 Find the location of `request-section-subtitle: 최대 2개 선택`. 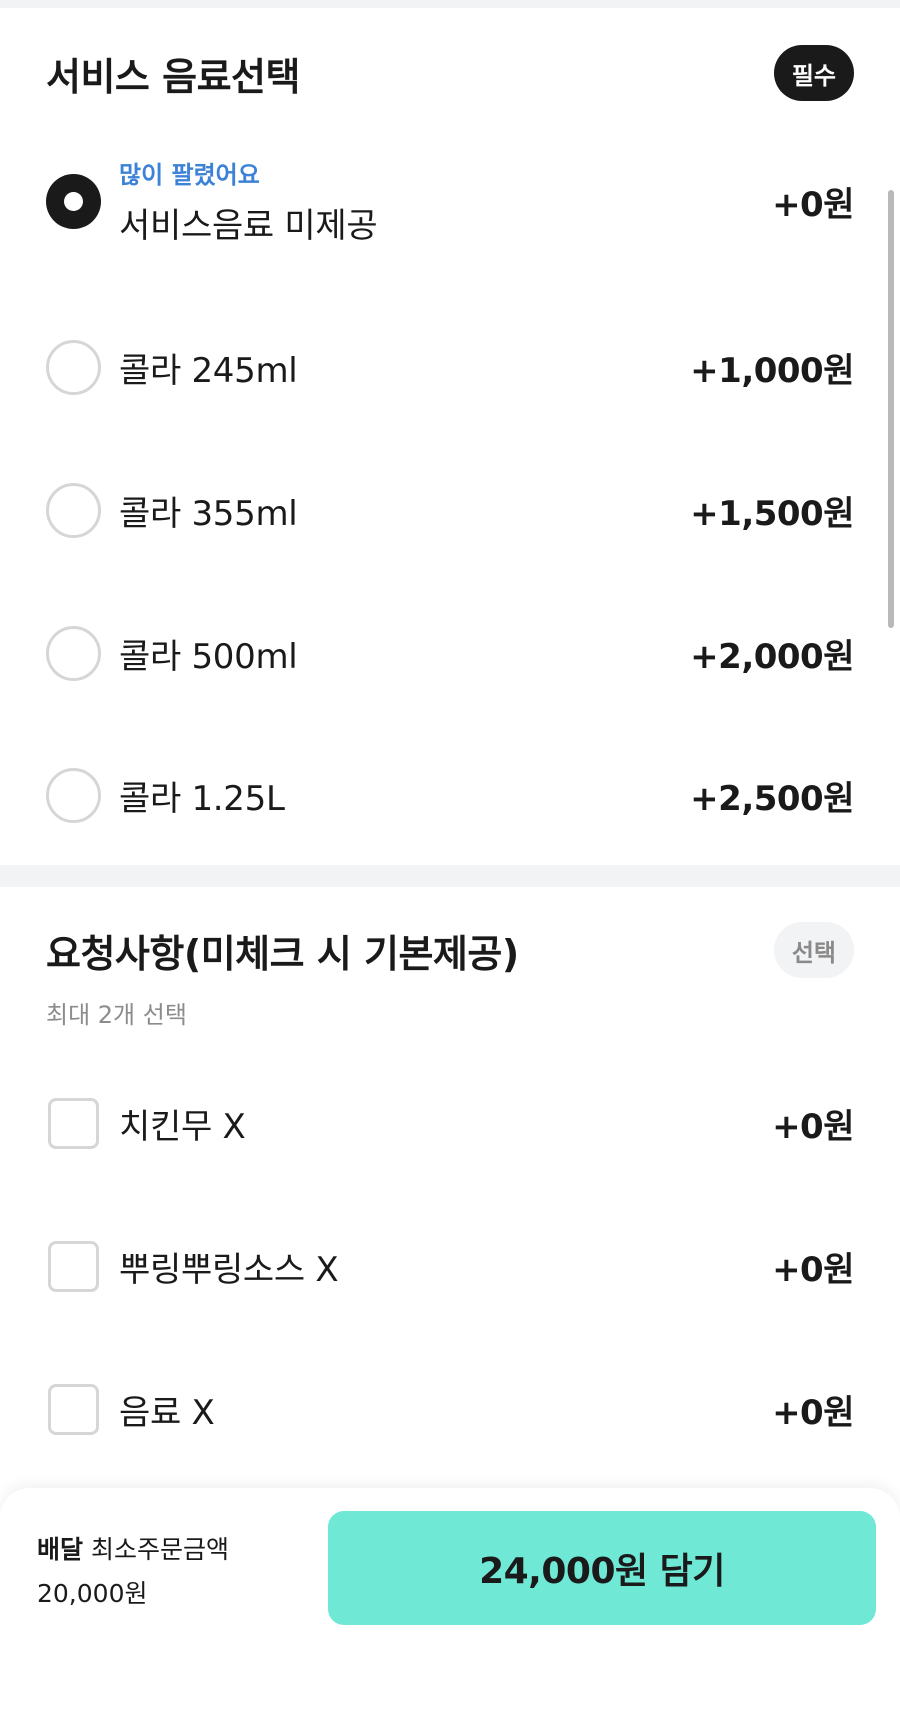

request-section-subtitle: 최대 2개 선택 is located at coordinates (116, 1015).